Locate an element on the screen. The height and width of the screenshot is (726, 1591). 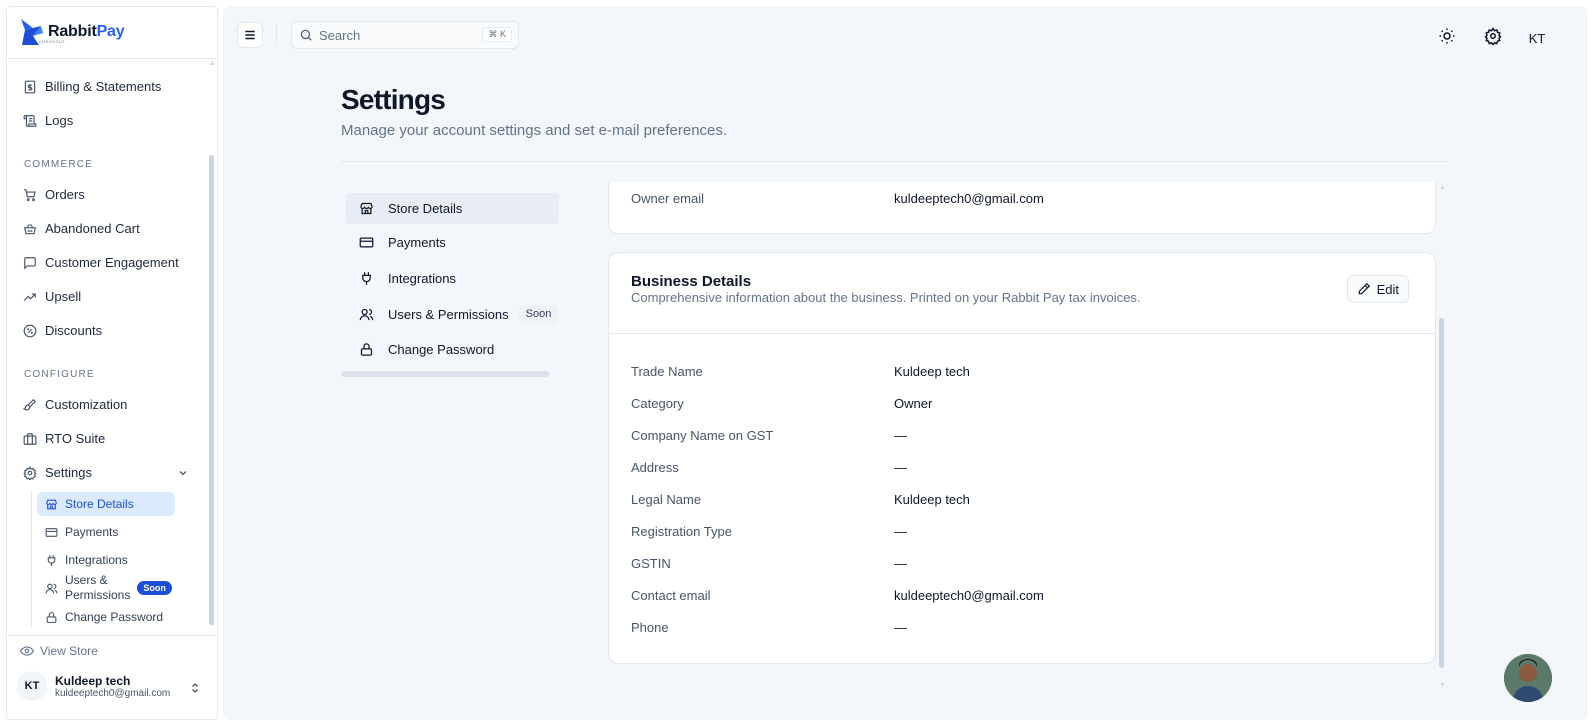
page-title: Settings is located at coordinates (393, 99).